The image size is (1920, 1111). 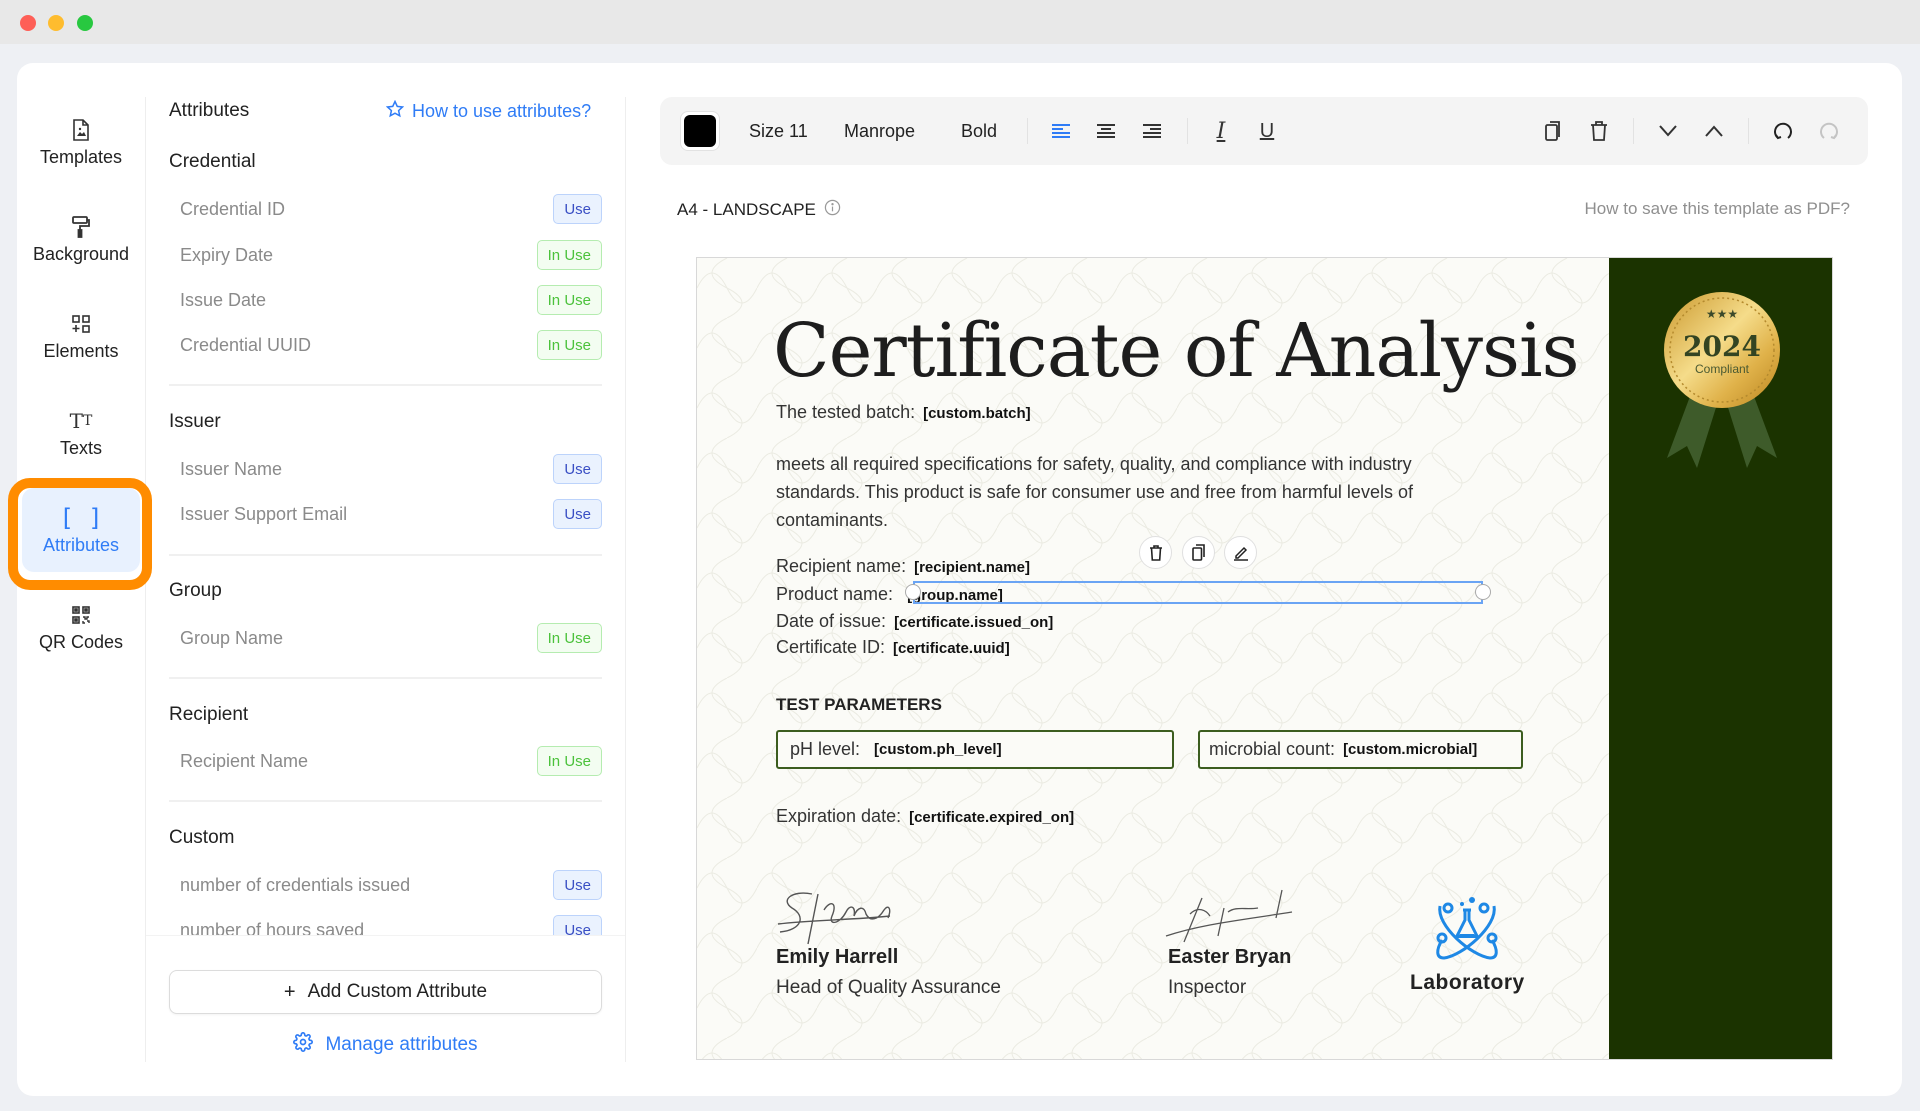 What do you see at coordinates (81, 239) in the screenshot?
I see `nav-item-background: Background` at bounding box center [81, 239].